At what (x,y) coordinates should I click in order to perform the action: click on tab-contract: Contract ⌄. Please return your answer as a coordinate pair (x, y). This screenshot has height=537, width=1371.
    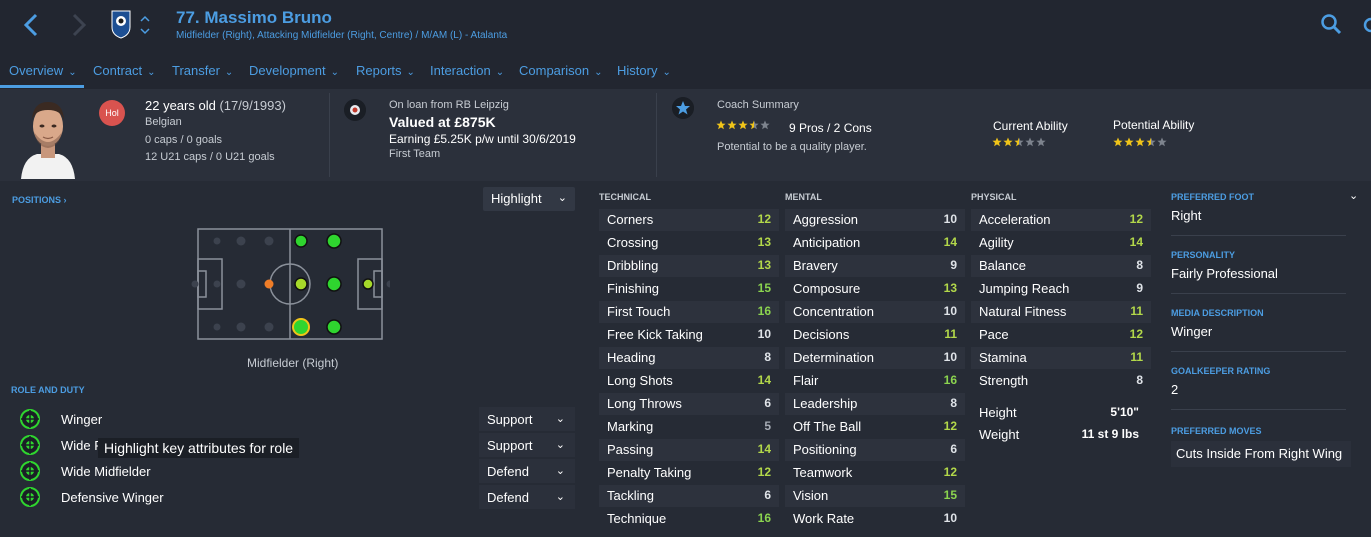
    Looking at the image, I should click on (124, 70).